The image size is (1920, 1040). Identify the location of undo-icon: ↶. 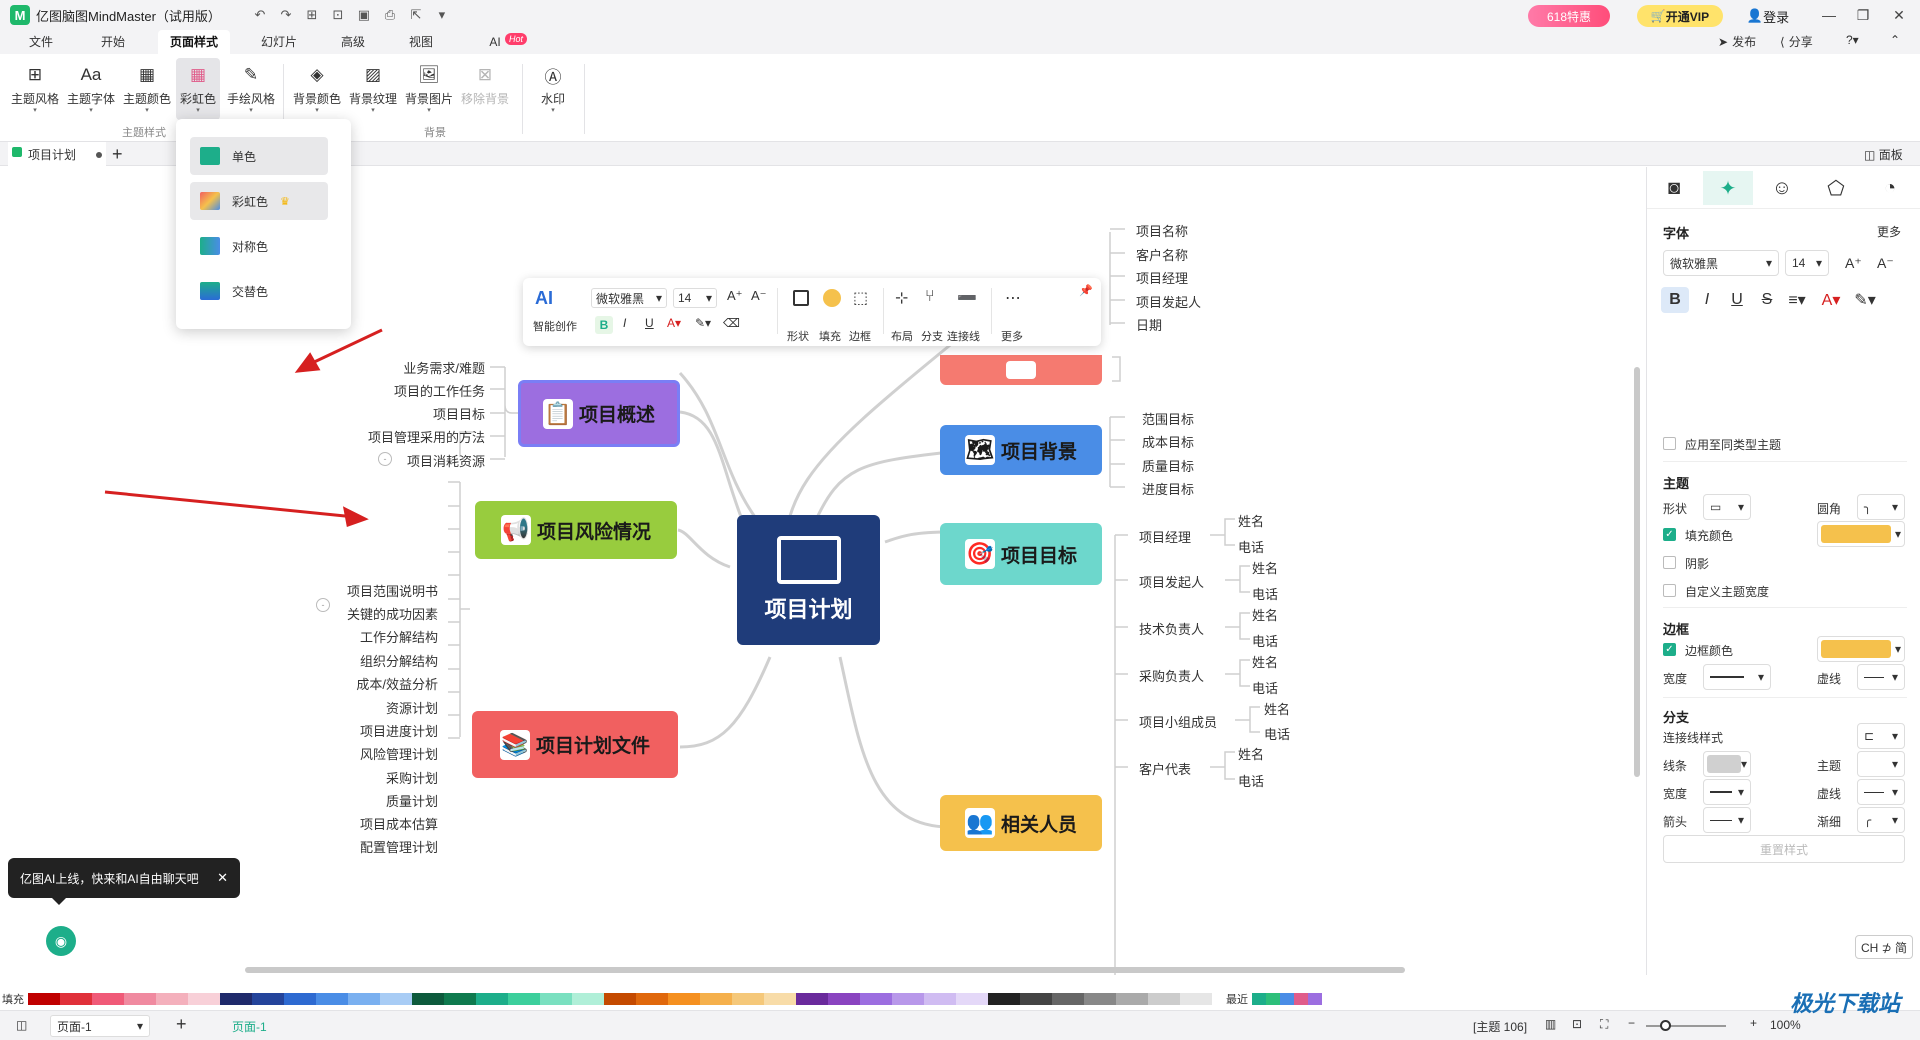
(260, 15).